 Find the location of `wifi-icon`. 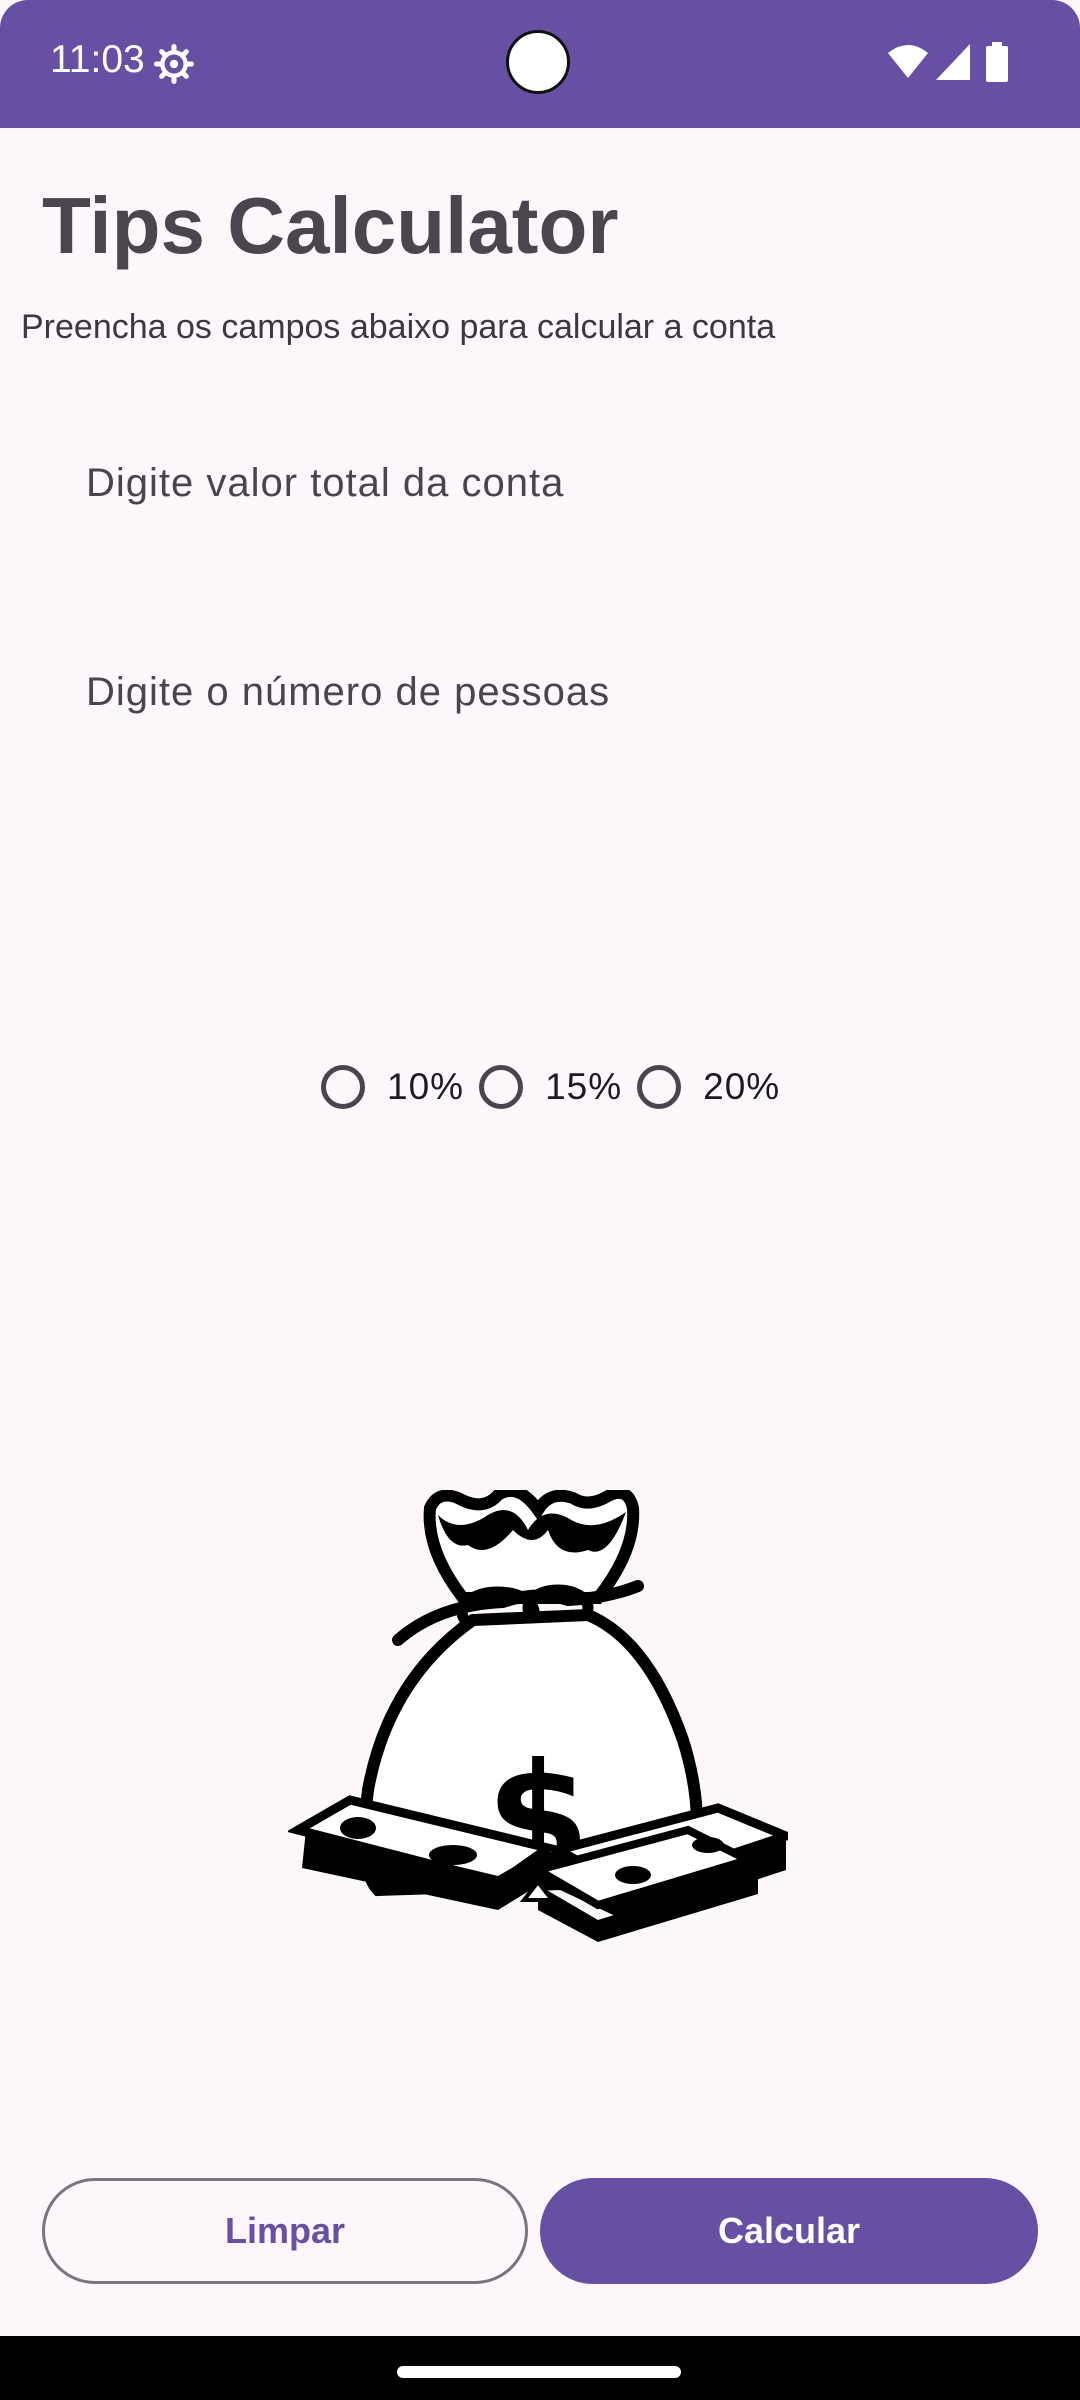

wifi-icon is located at coordinates (908, 61).